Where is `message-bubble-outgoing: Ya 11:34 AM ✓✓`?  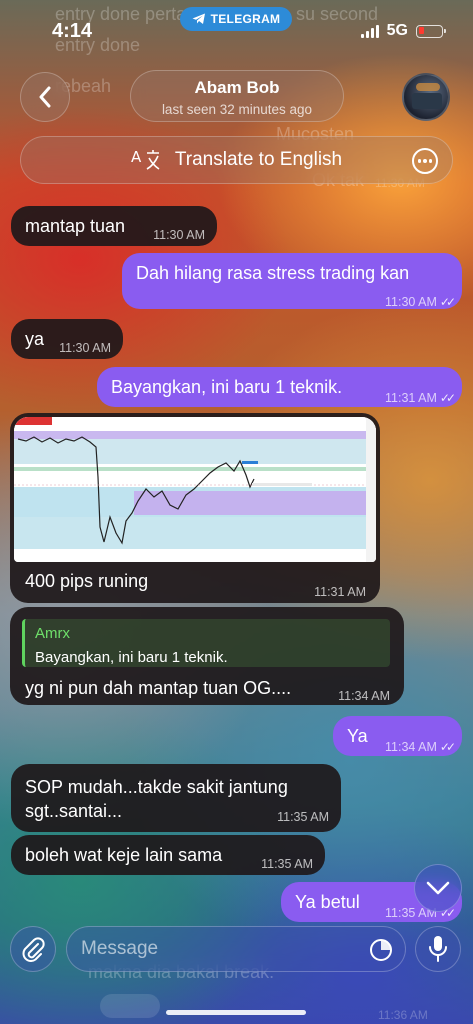
message-bubble-outgoing: Ya 11:34 AM ✓✓ is located at coordinates (397, 736).